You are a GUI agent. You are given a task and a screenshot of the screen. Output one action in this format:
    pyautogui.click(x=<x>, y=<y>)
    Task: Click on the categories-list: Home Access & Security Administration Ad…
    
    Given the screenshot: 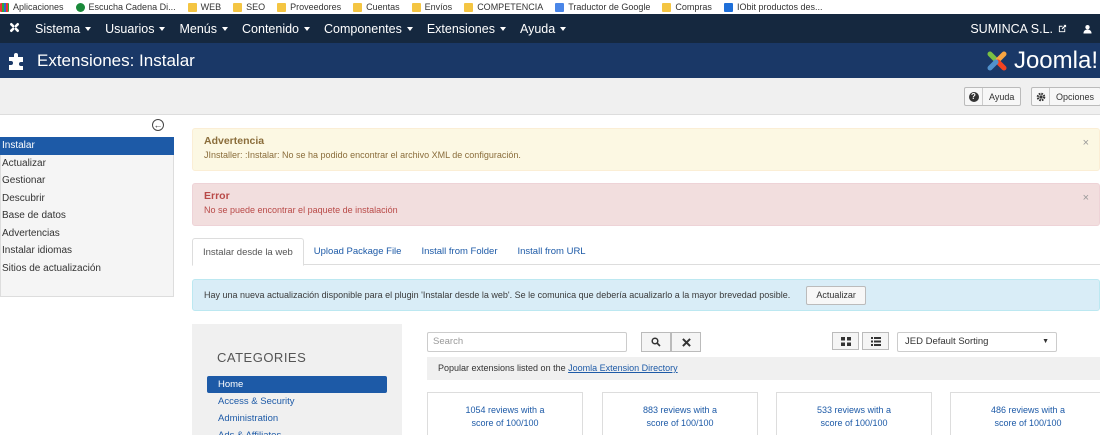 What is the action you would take?
    pyautogui.click(x=297, y=405)
    